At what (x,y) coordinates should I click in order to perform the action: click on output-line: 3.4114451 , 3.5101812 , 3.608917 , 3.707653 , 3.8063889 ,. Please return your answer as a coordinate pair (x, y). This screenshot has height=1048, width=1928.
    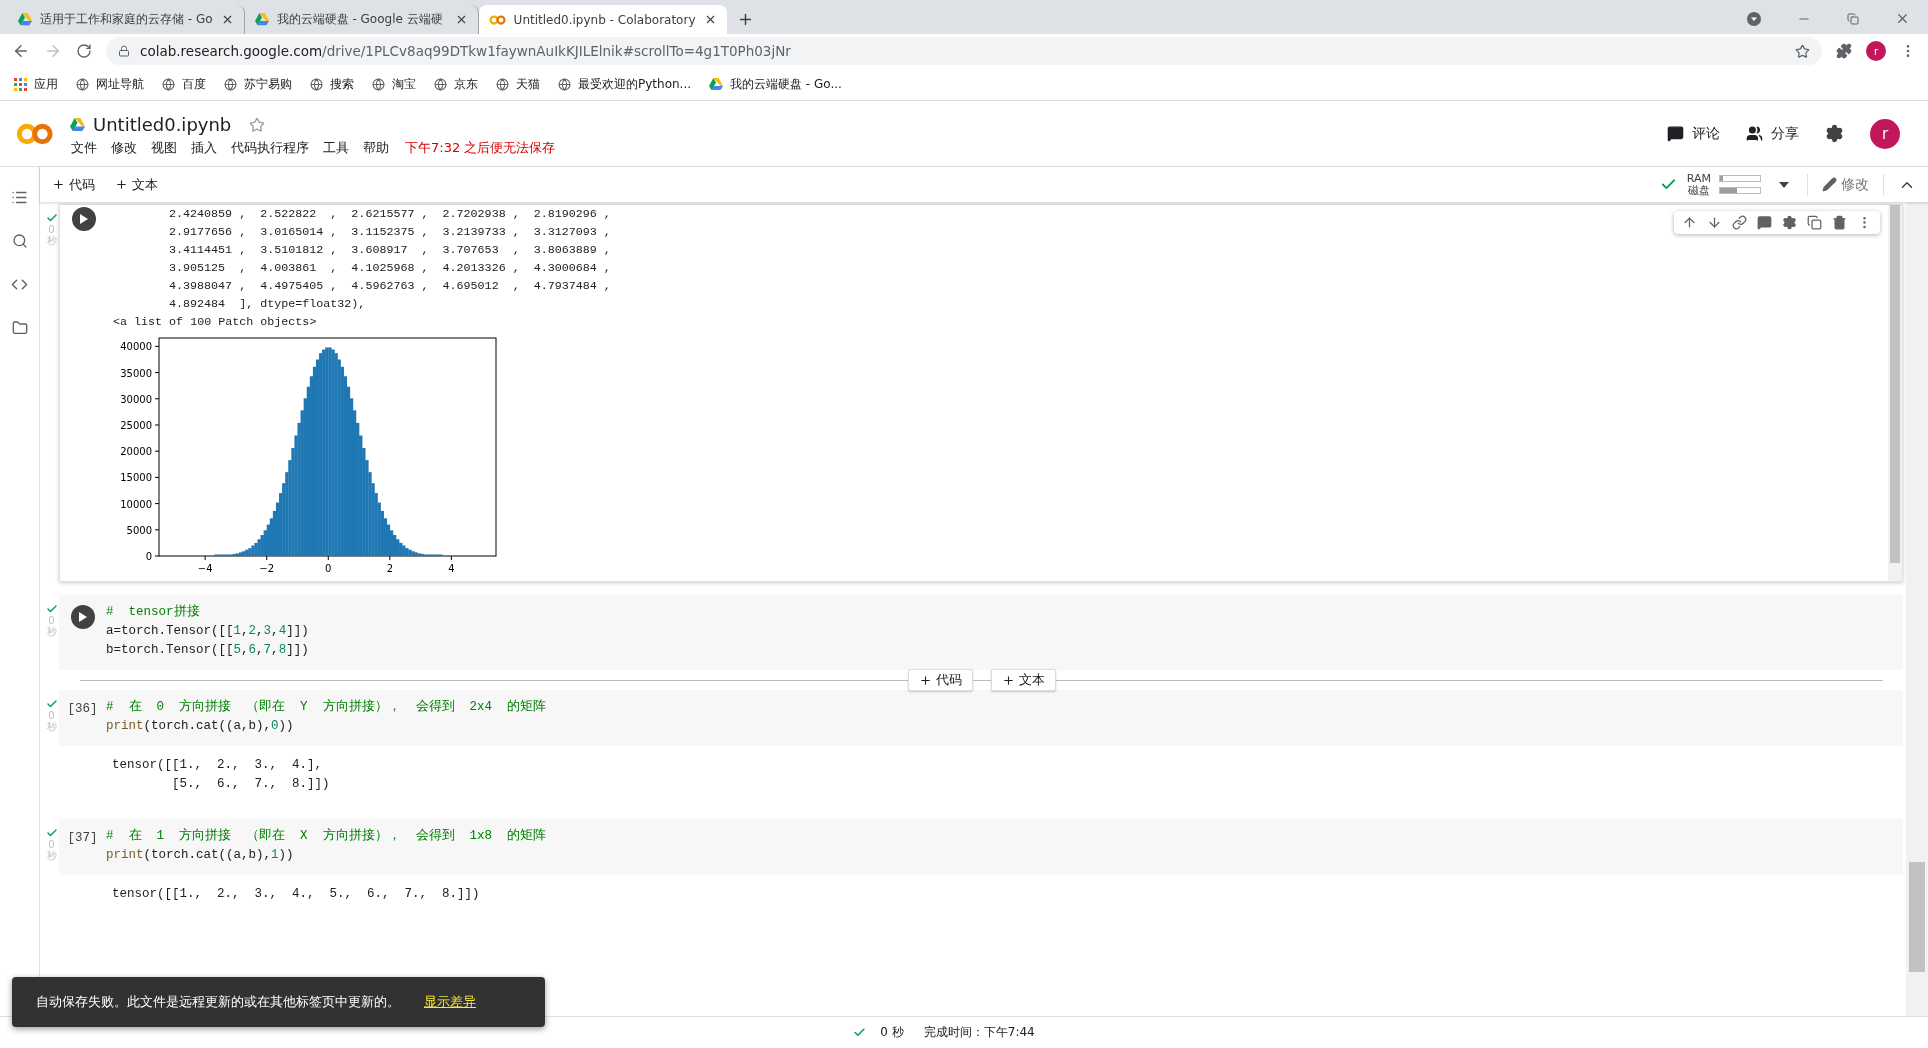
    Looking at the image, I should click on (390, 250).